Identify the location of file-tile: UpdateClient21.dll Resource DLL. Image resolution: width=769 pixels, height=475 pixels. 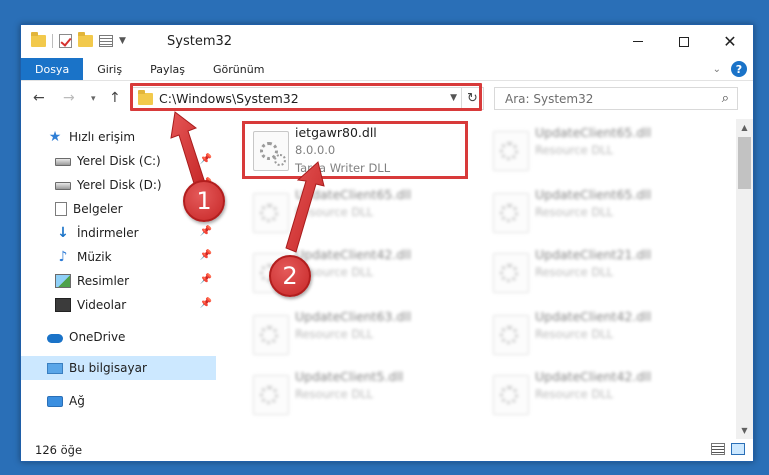
(600, 273).